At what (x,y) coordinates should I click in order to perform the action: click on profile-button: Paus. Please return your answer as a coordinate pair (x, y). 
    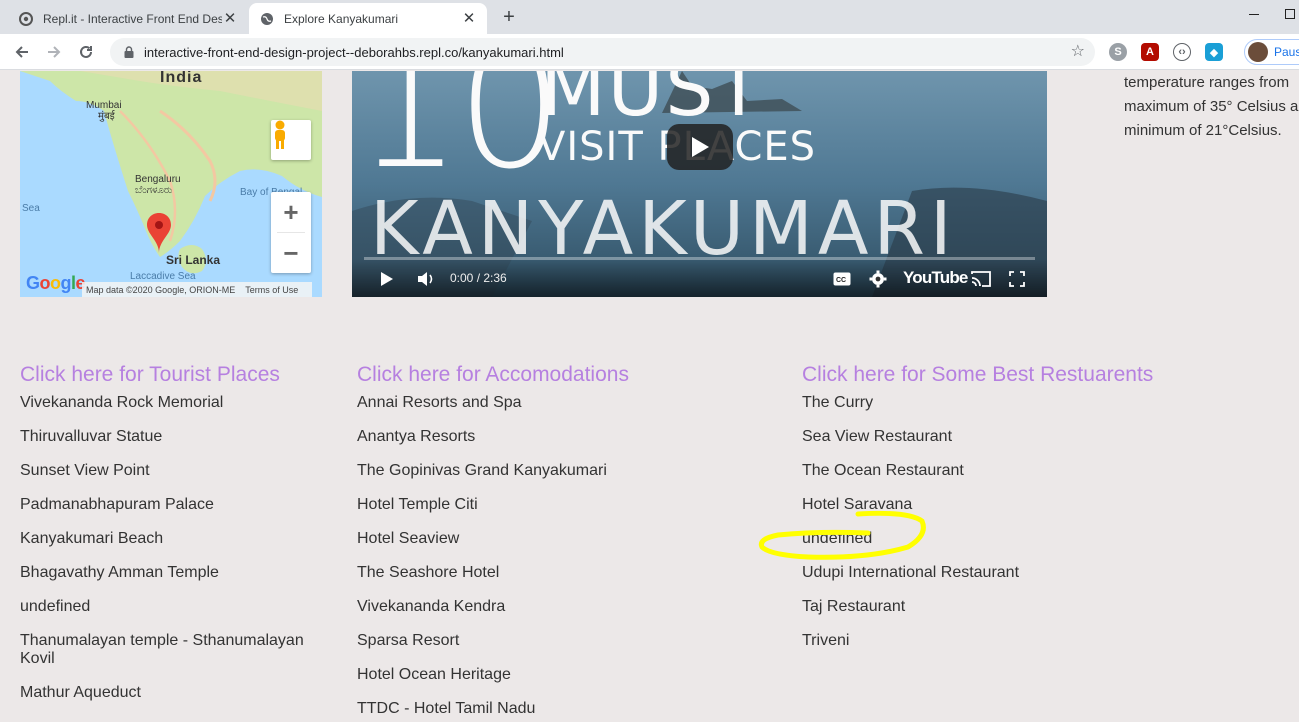
    Looking at the image, I should click on (1271, 52).